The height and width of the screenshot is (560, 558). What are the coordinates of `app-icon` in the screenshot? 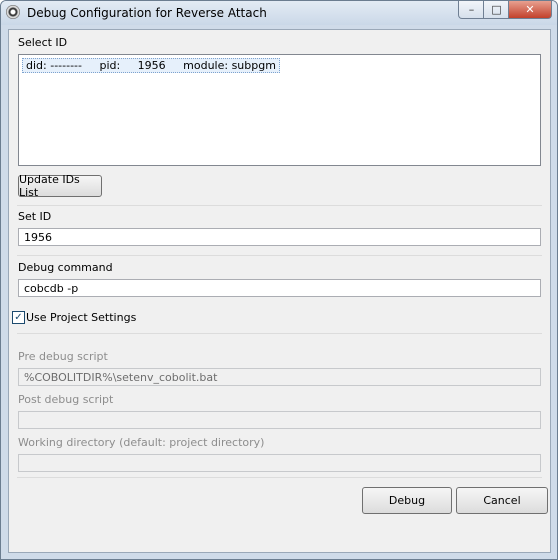 It's located at (13, 12).